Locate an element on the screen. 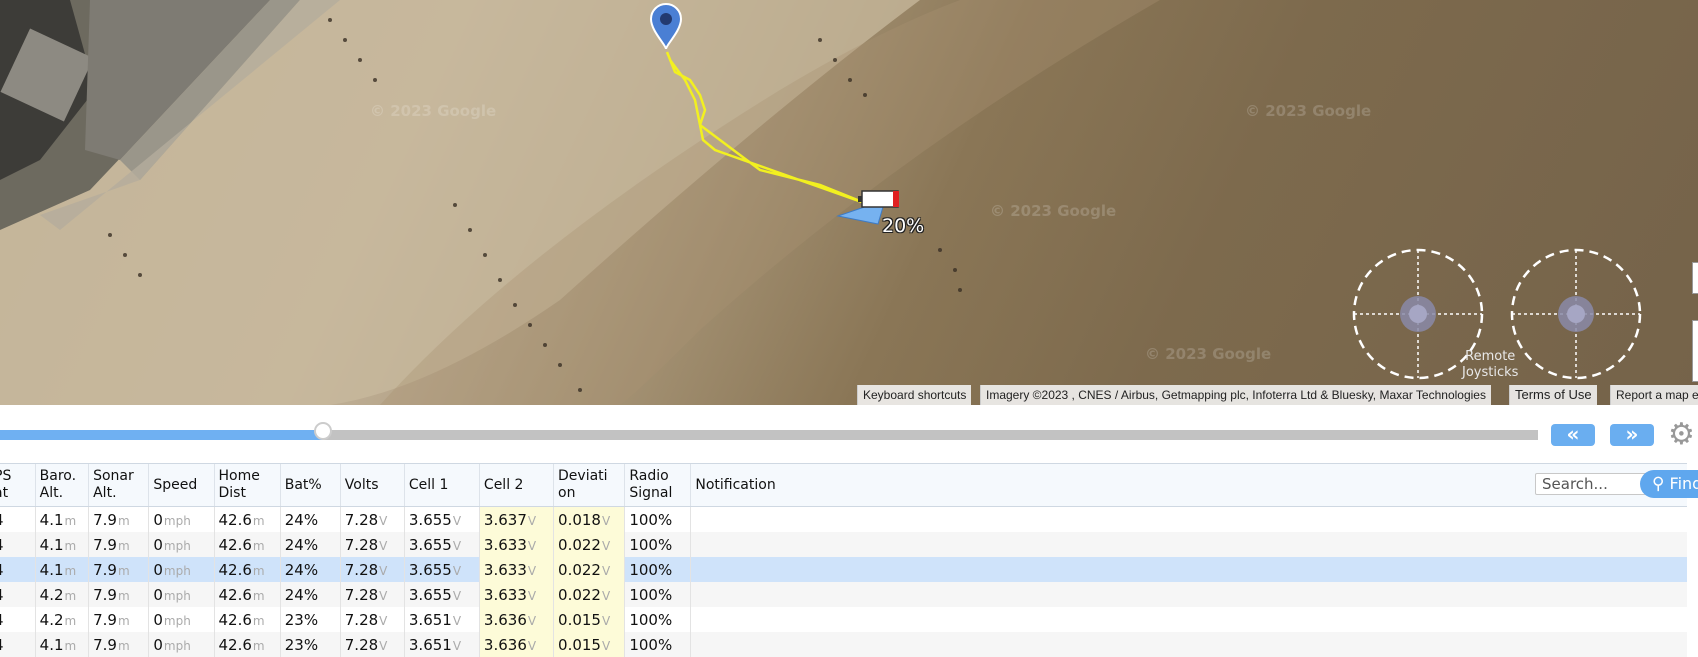 Image resolution: width=1698 pixels, height=657 pixels. column-header: PS at is located at coordinates (18, 485).